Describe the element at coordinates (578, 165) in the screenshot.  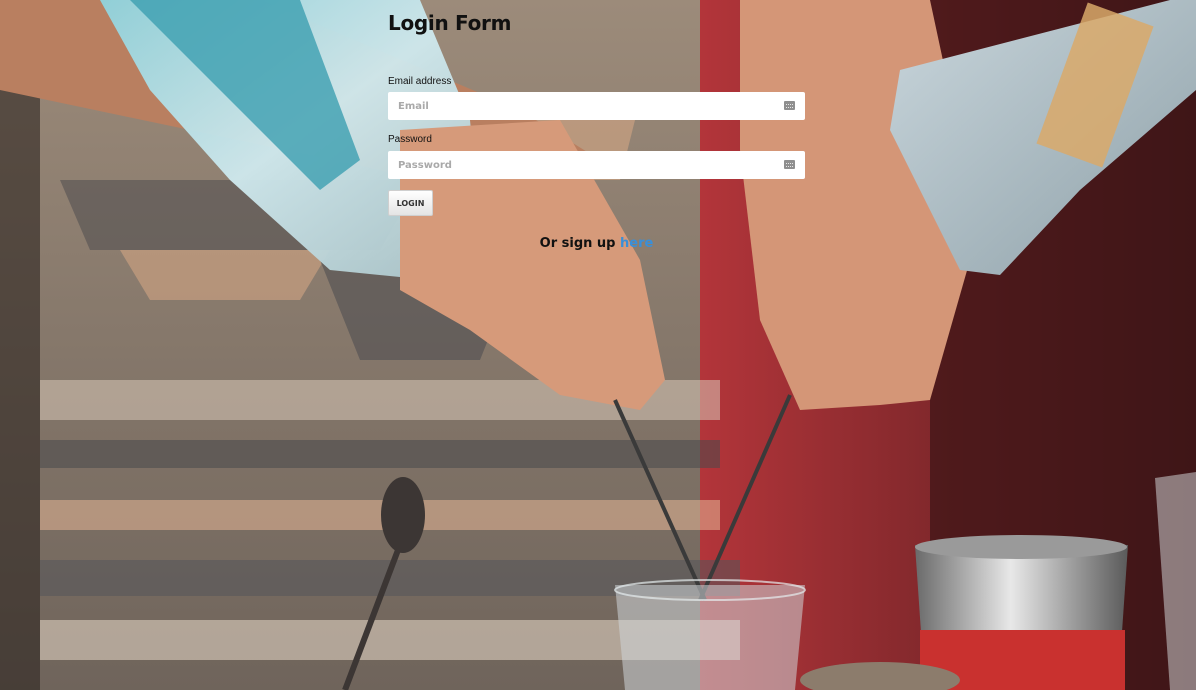
I see `password-input` at that location.